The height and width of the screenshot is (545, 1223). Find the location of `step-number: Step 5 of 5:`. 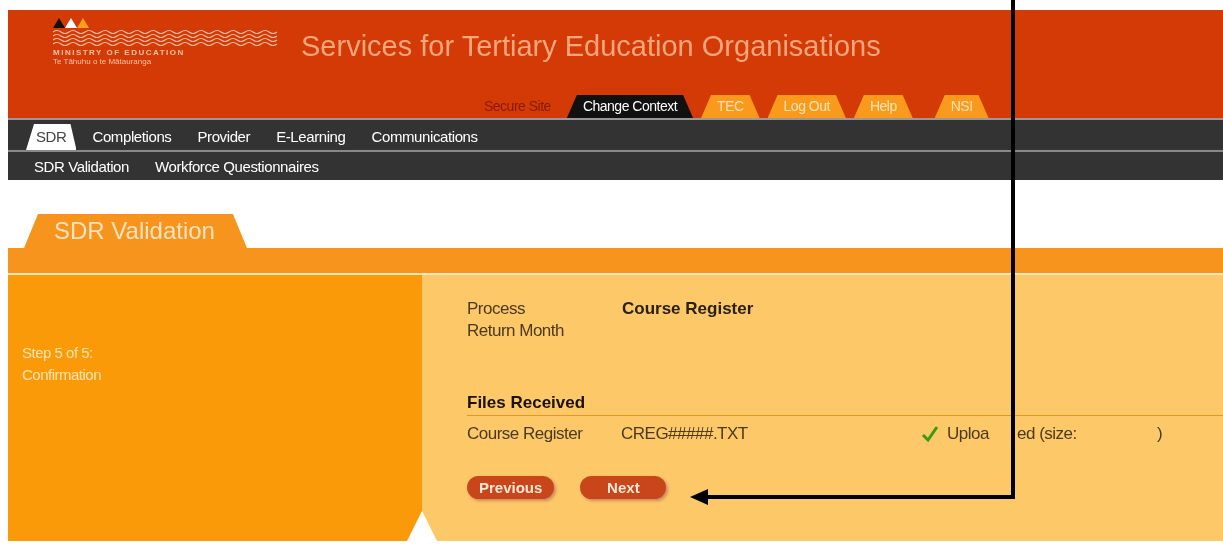

step-number: Step 5 of 5: is located at coordinates (58, 353).